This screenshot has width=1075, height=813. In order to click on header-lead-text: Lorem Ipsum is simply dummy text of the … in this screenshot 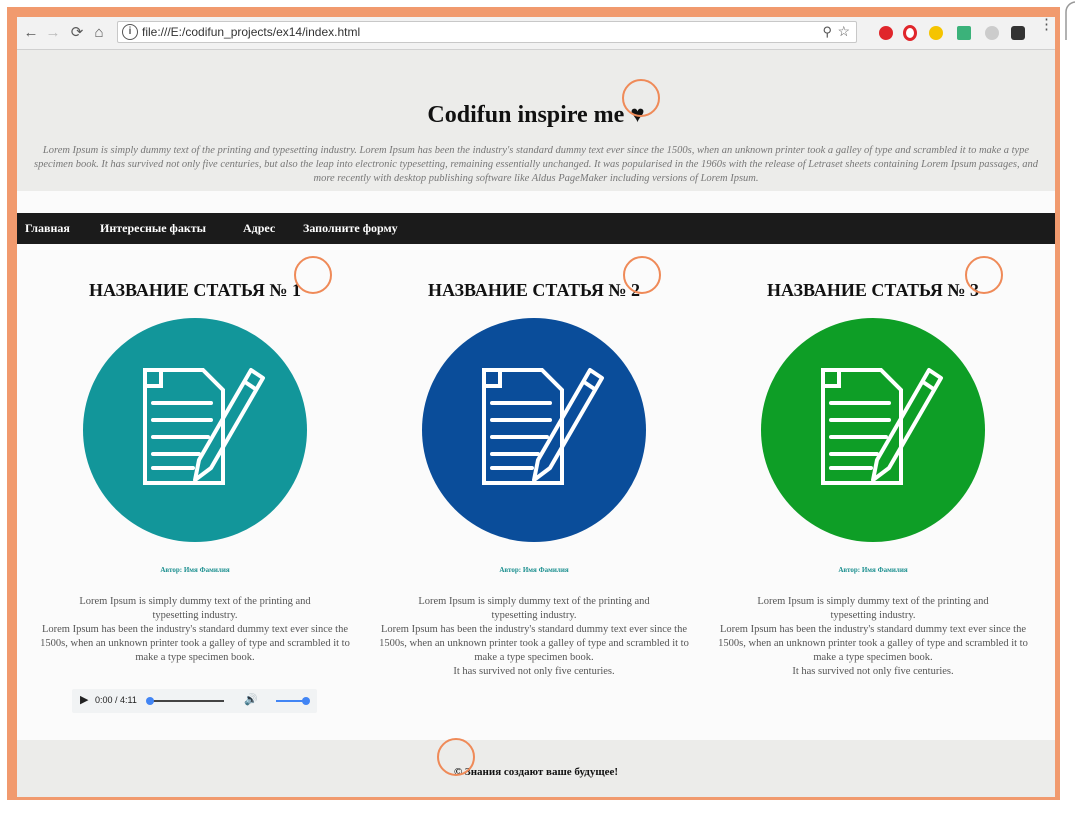, I will do `click(536, 164)`.